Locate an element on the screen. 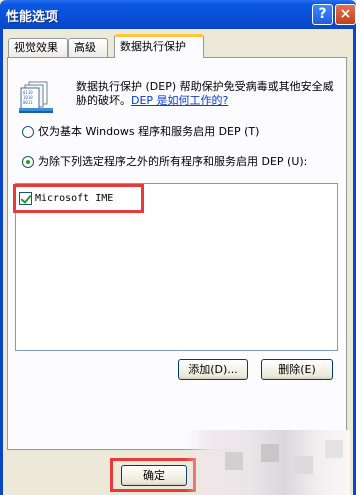 This screenshot has width=356, height=495. radio-basic-programs: 仅为基本 Windows 程序和服务启用 DEP (T) is located at coordinates (140, 131).